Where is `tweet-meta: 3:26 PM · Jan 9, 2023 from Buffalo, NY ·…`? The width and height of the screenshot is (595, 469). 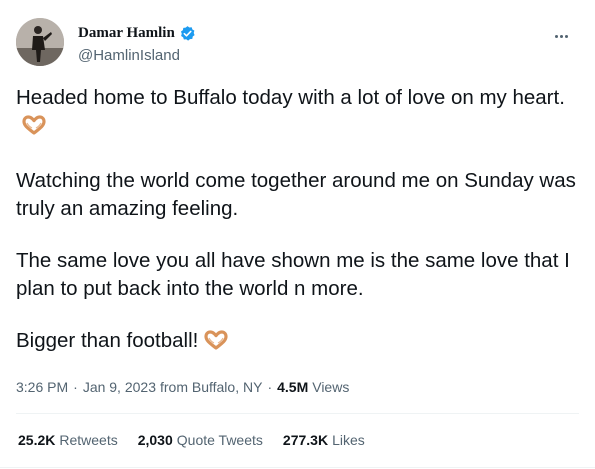
tweet-meta: 3:26 PM · Jan 9, 2023 from Buffalo, NY ·… is located at coordinates (182, 387).